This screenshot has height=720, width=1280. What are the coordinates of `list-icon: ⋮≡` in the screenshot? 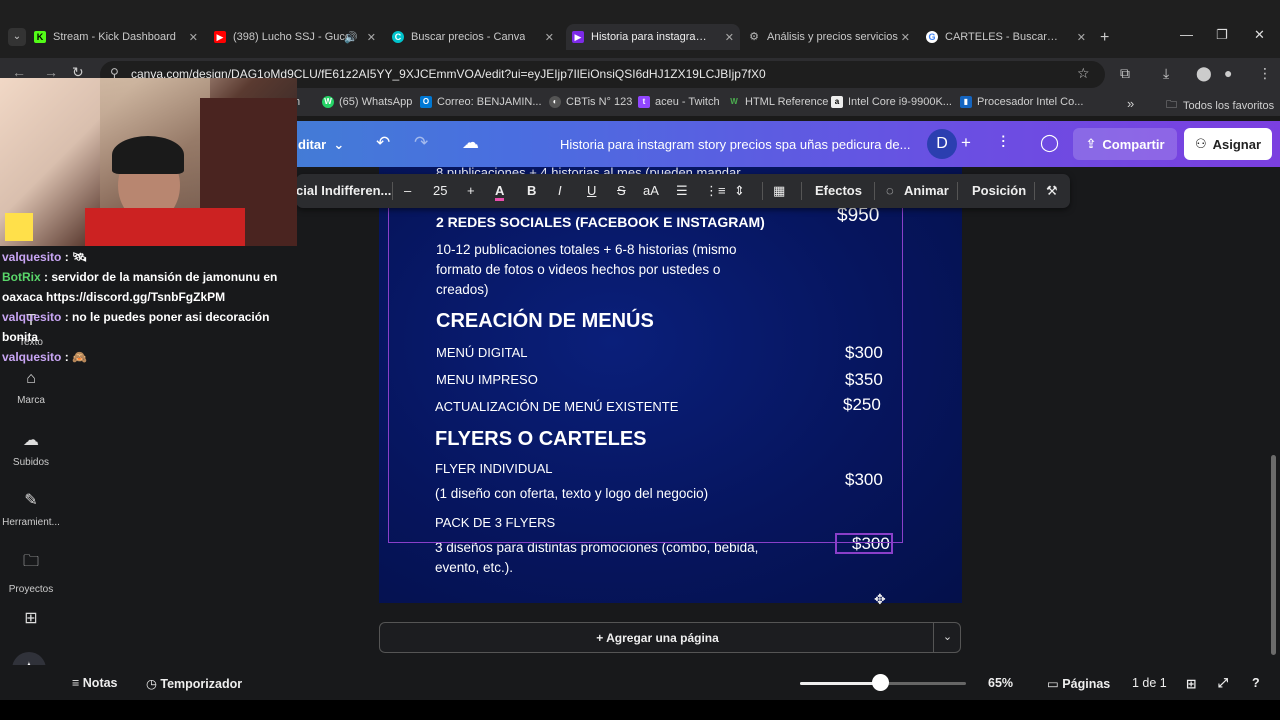 It's located at (715, 191).